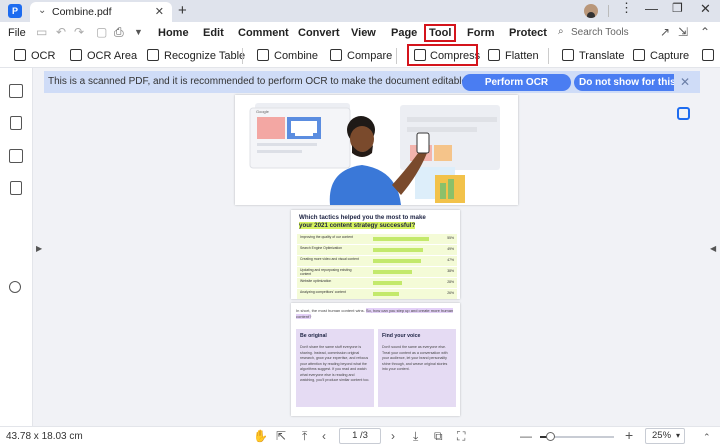  I want to click on combine-button: Combine, so click(287, 56).